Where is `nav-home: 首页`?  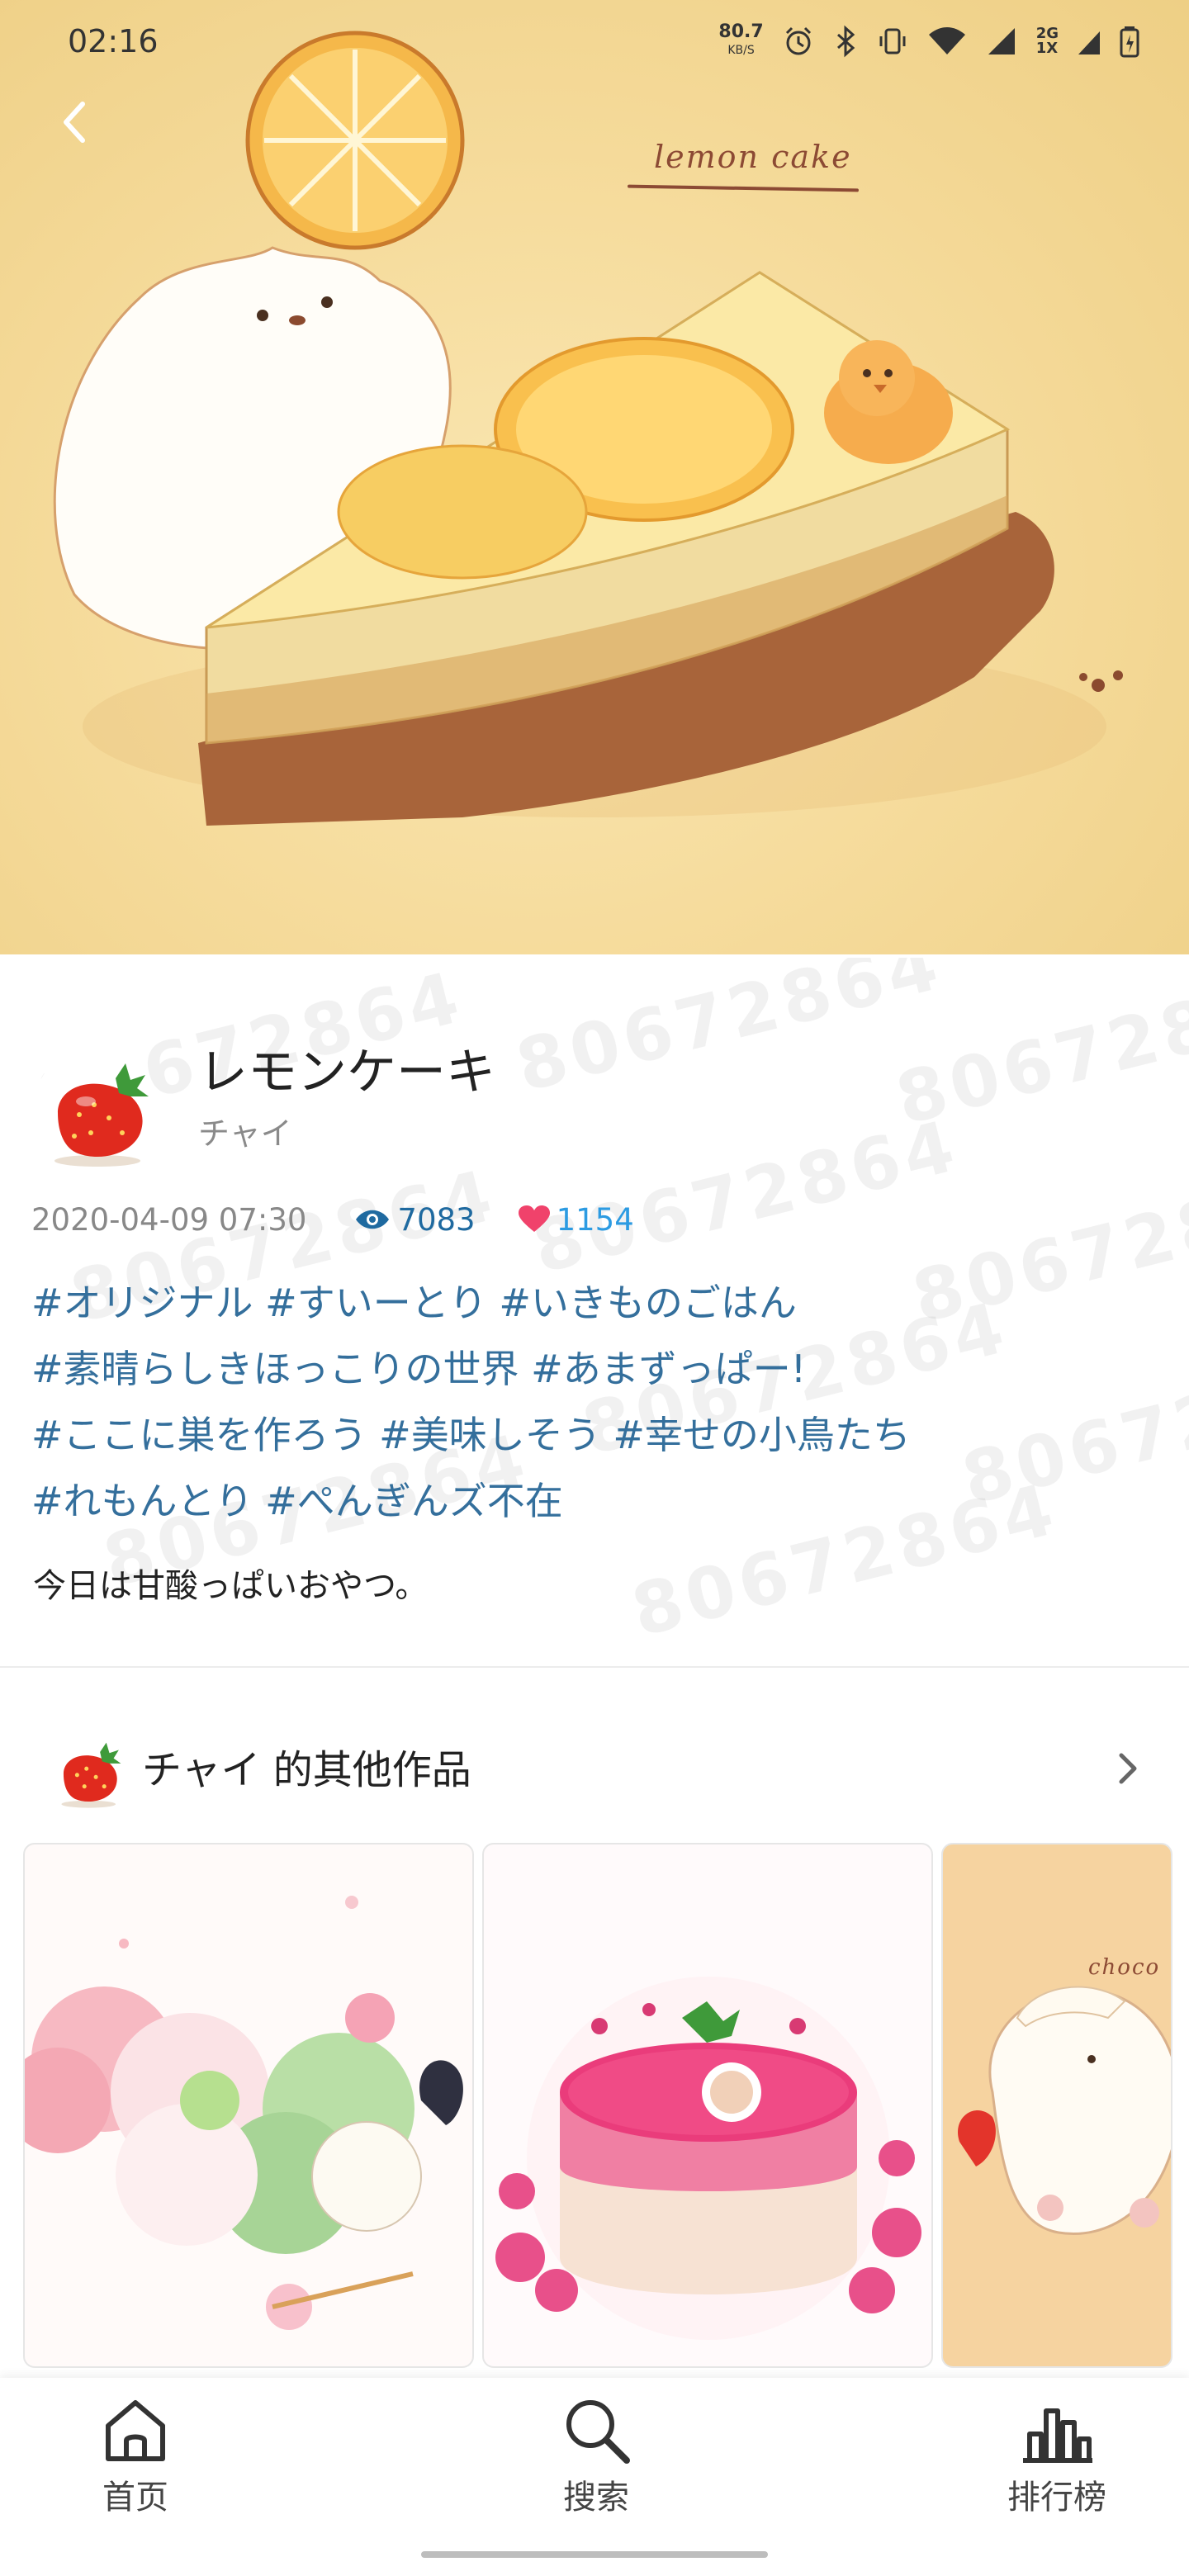 nav-home: 首页 is located at coordinates (135, 2455).